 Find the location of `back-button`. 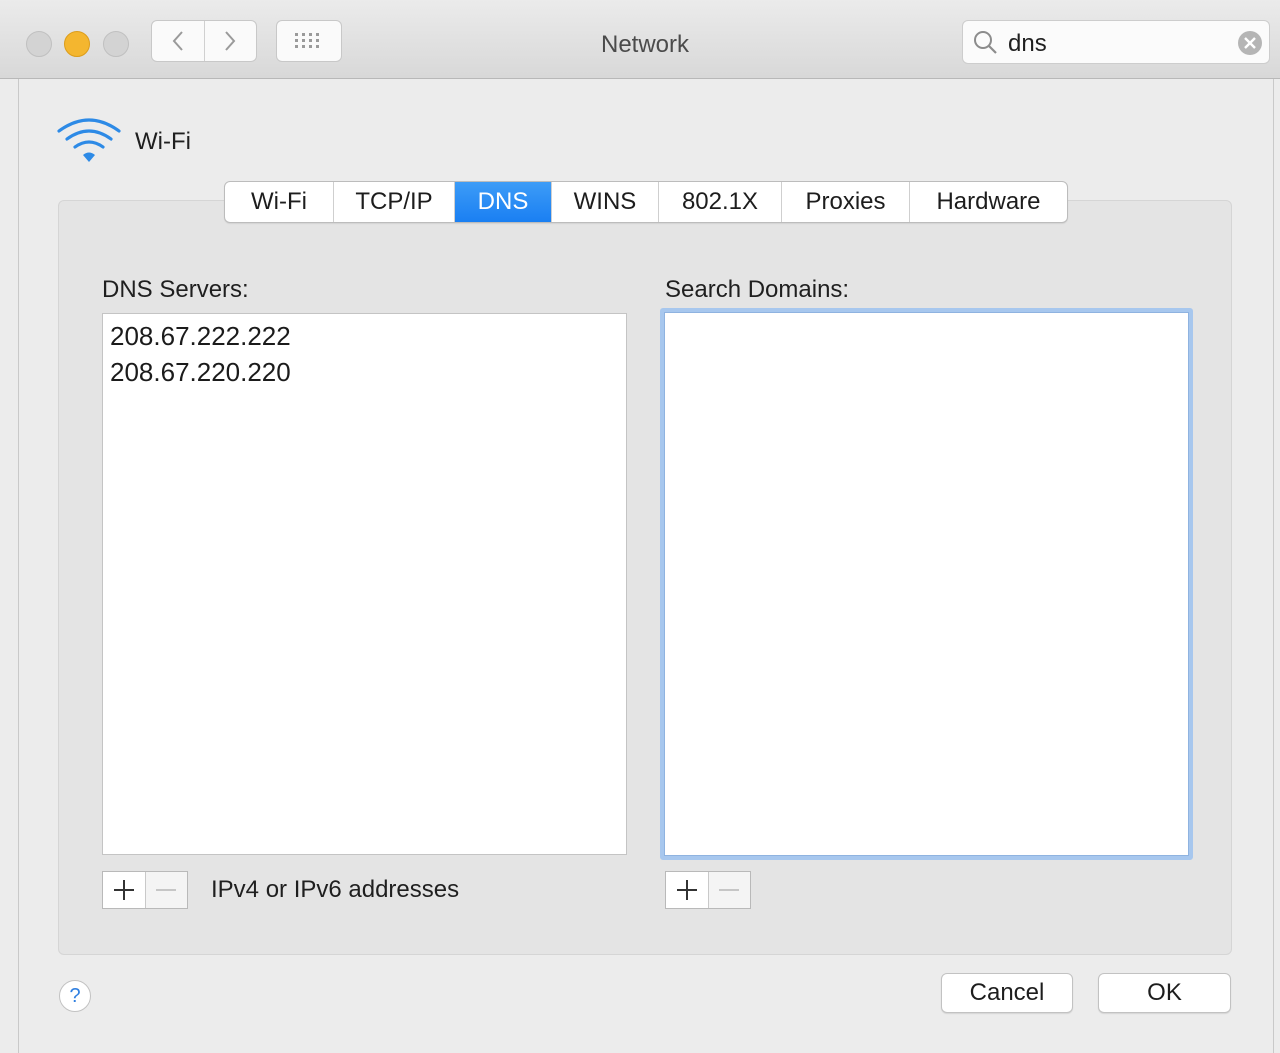

back-button is located at coordinates (178, 41).